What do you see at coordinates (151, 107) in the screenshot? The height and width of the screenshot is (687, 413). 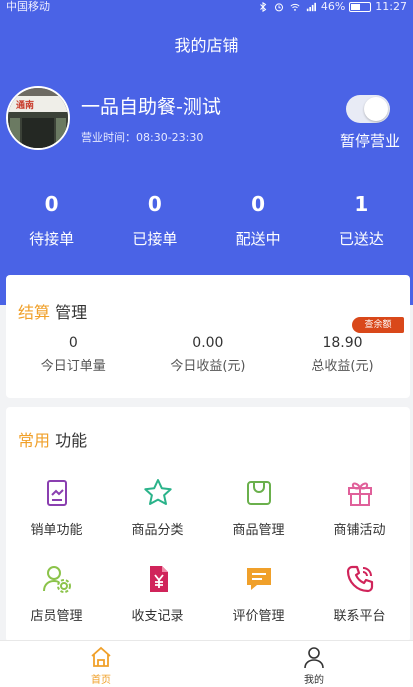 I see `shop-name: 一品自助餐-测试` at bounding box center [151, 107].